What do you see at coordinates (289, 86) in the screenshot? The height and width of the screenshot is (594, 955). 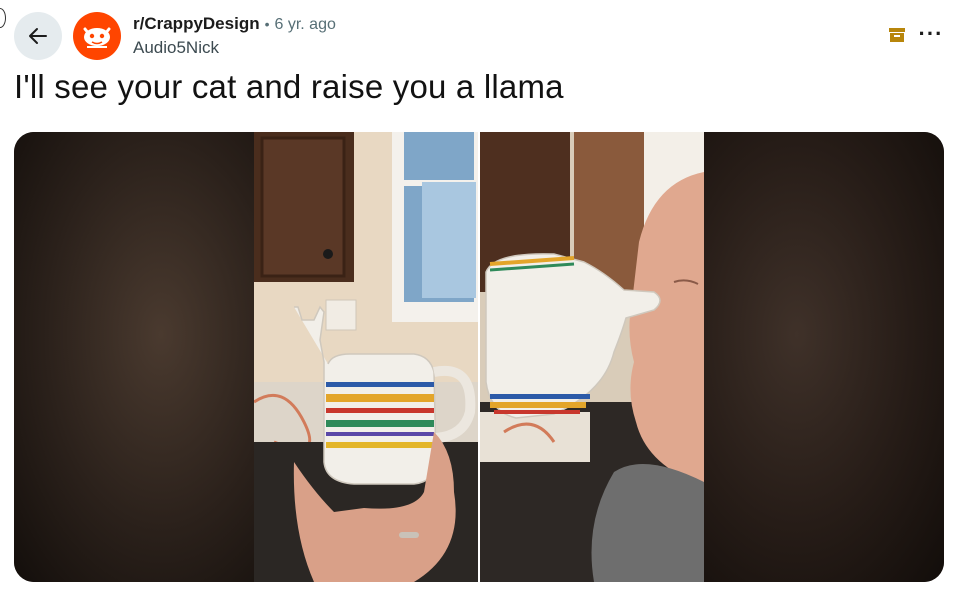 I see `post-title: I'll see your cat and raise you a llama` at bounding box center [289, 86].